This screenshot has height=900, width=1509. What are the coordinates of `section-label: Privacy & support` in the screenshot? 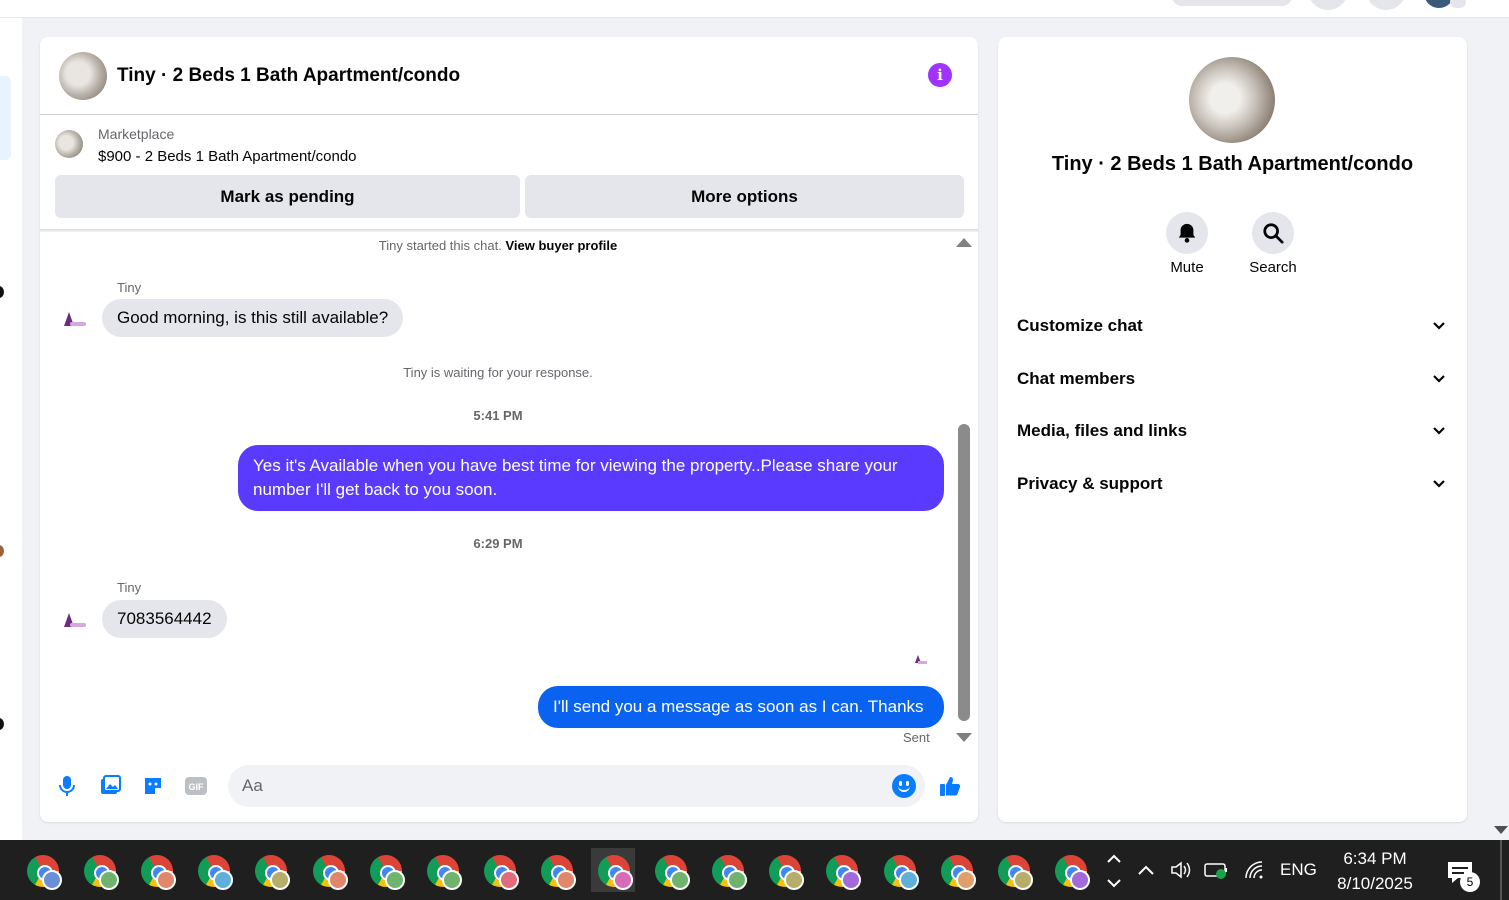 It's located at (1090, 483).